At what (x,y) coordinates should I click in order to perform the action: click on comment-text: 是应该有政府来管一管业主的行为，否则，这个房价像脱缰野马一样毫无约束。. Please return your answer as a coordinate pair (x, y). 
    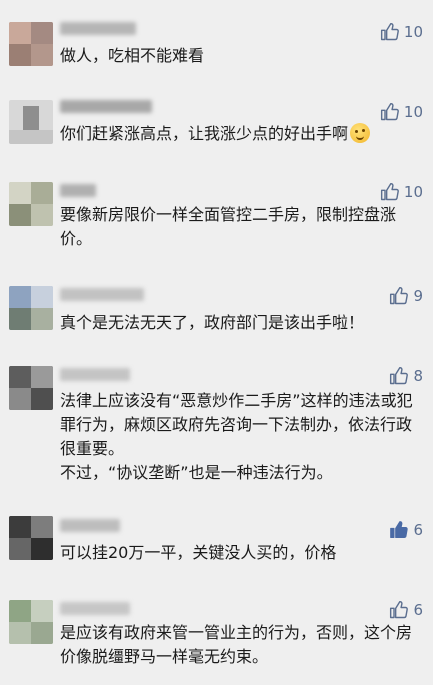
    Looking at the image, I should click on (238, 645).